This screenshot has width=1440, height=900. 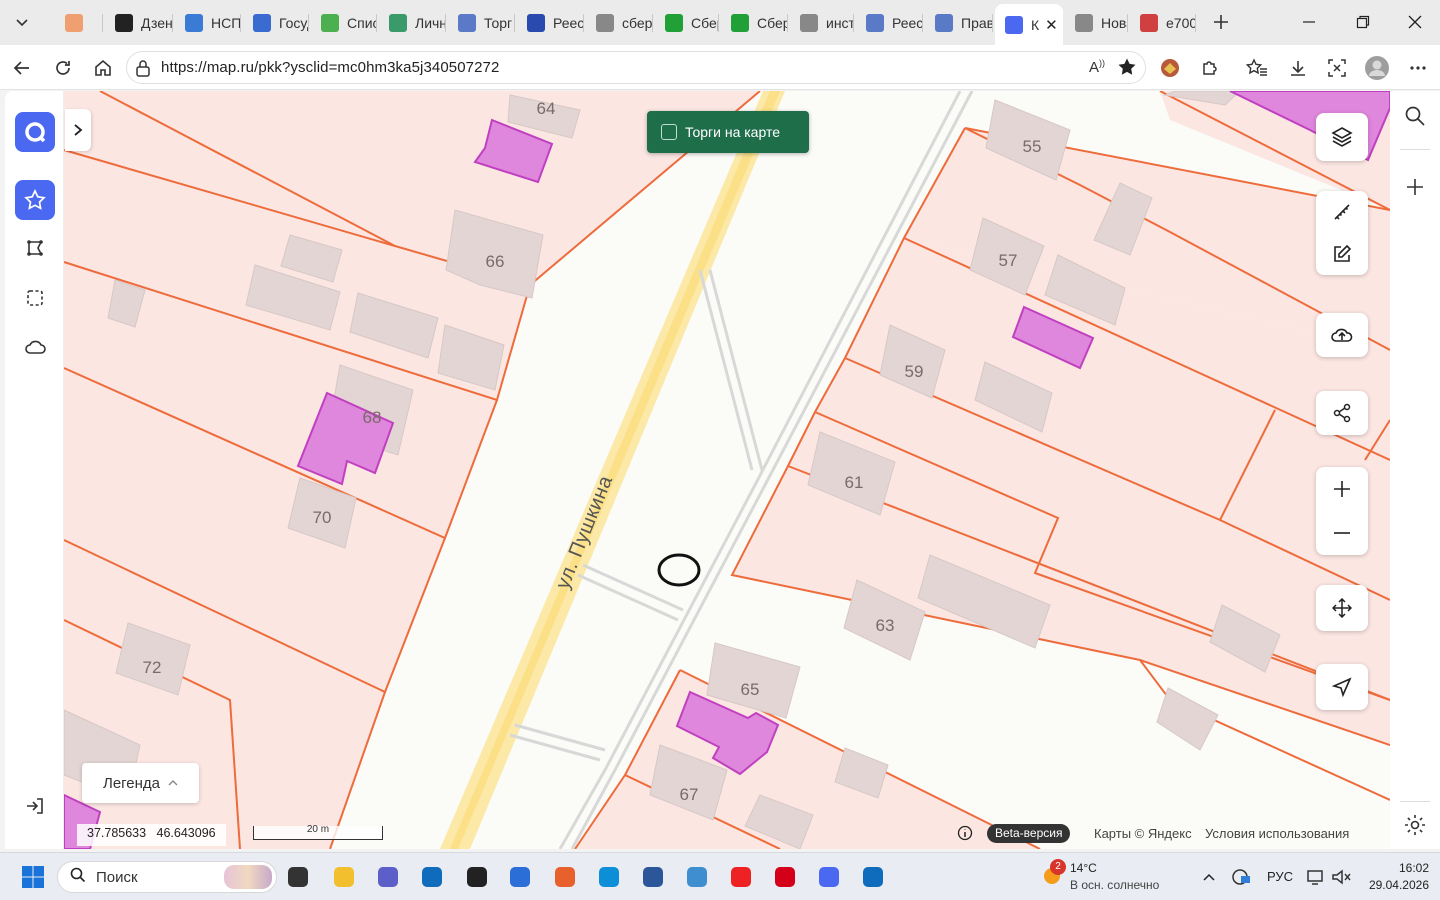 What do you see at coordinates (1342, 212) in the screenshot?
I see `ruler-icon` at bounding box center [1342, 212].